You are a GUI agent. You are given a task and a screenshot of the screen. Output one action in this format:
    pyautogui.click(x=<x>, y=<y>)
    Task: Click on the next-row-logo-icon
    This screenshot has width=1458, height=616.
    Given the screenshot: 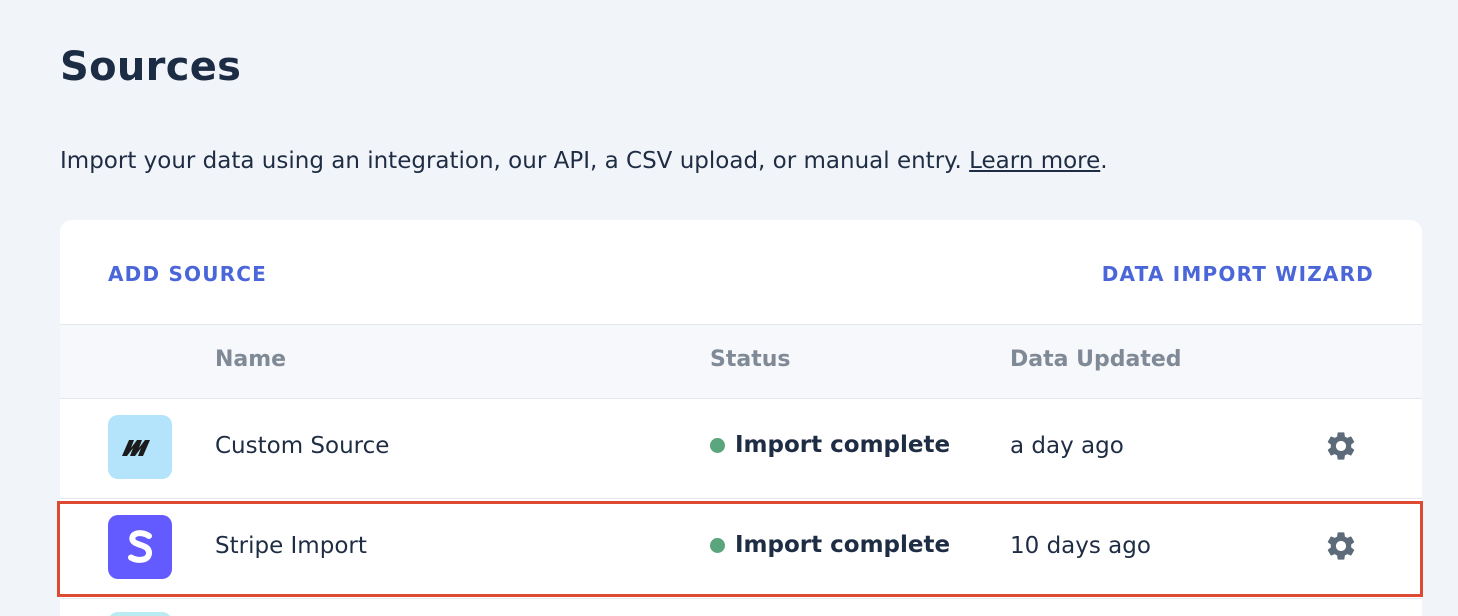 What is the action you would take?
    pyautogui.click(x=140, y=614)
    